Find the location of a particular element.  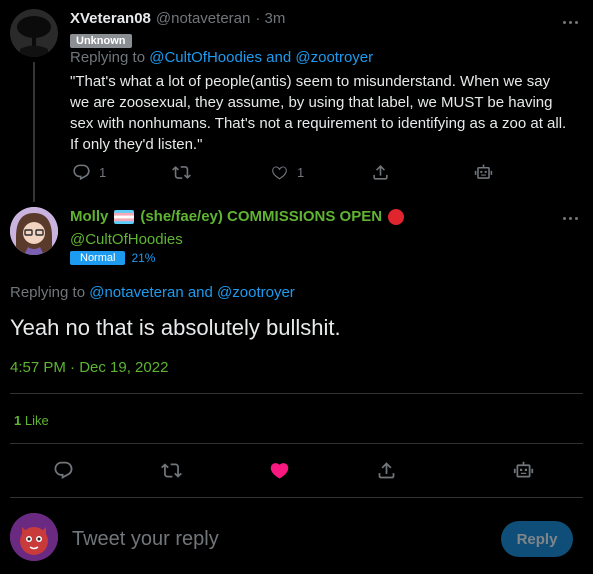

main-avatar is located at coordinates (34, 231).